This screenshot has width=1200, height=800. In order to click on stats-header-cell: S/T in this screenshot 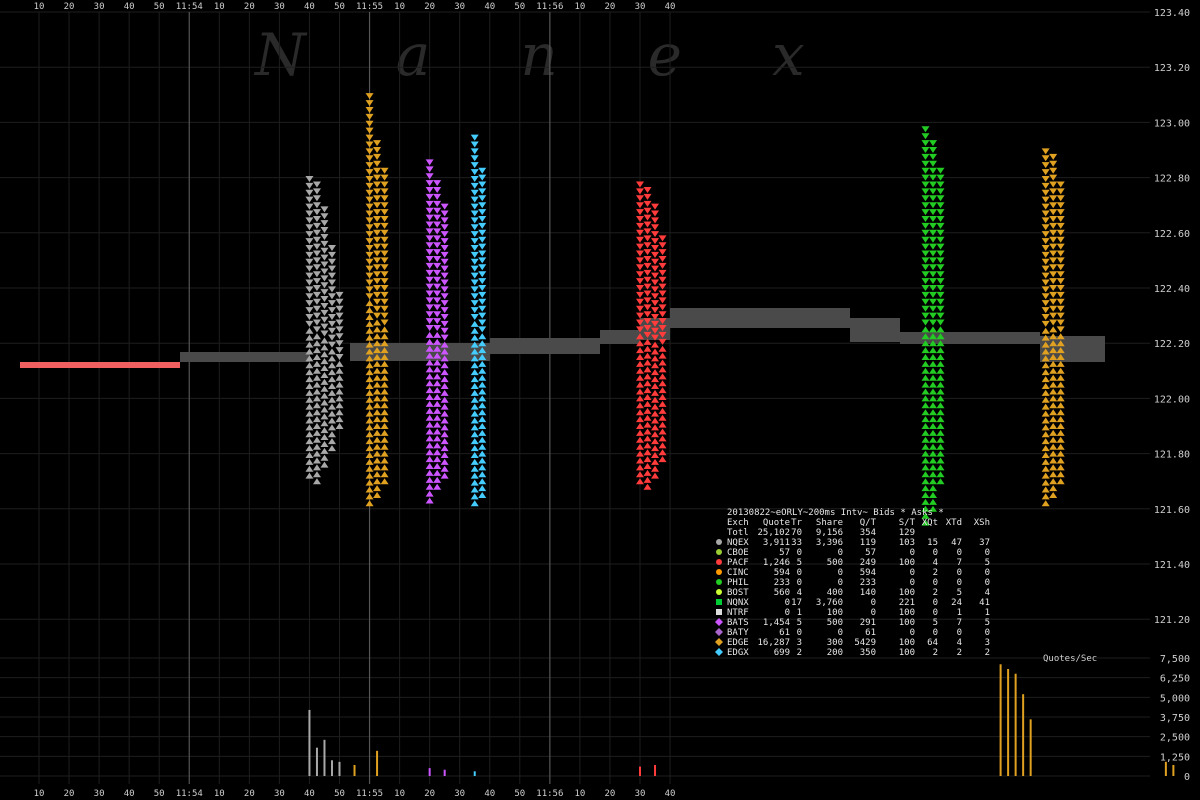, I will do `click(907, 523)`.